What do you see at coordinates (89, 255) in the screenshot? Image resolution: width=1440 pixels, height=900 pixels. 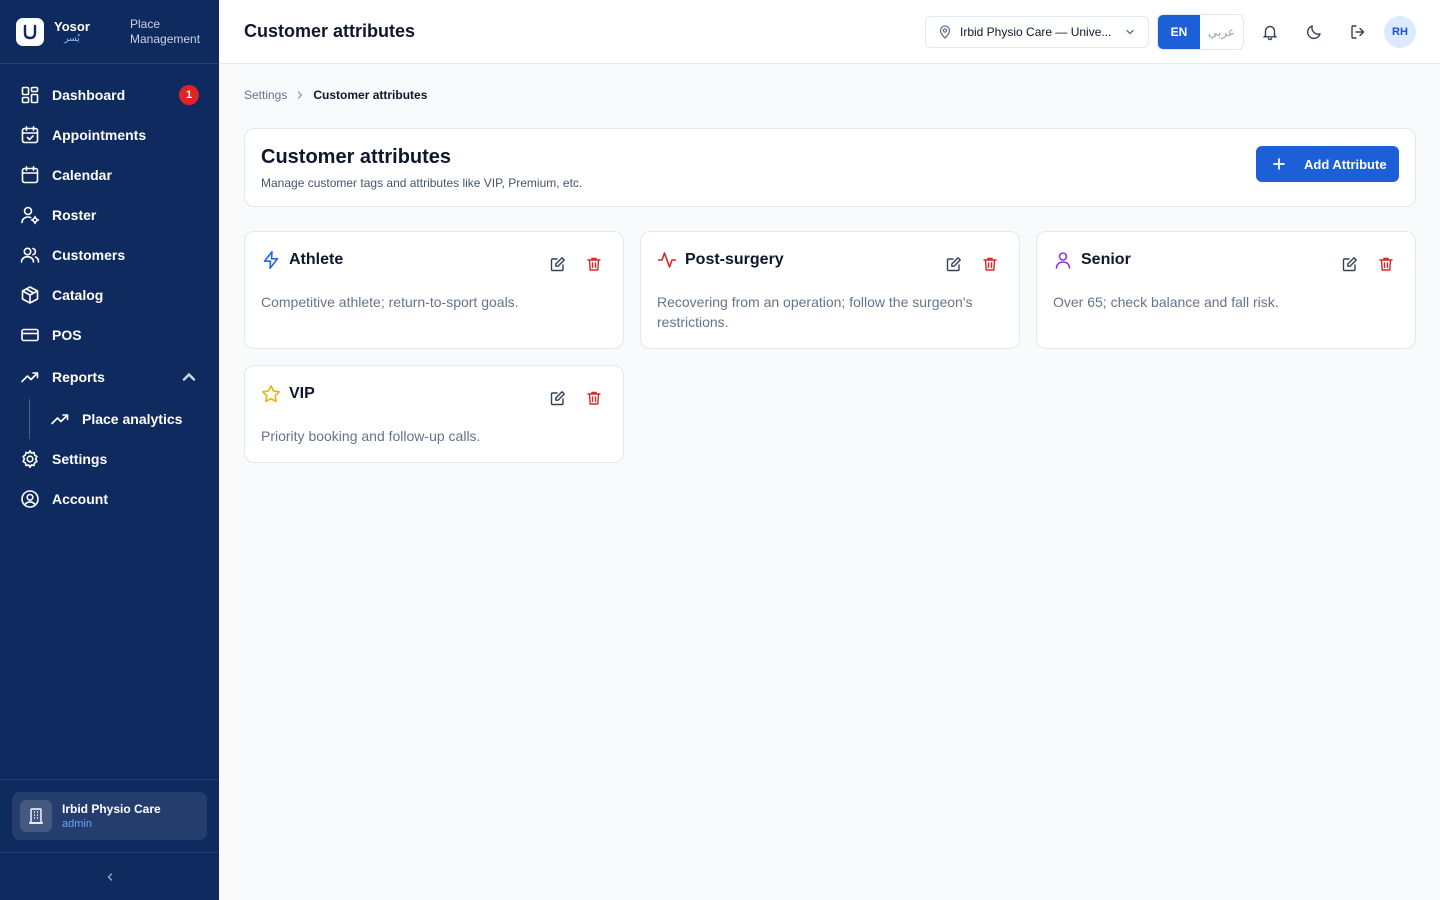 I see `sidebar-item-label: Customers` at bounding box center [89, 255].